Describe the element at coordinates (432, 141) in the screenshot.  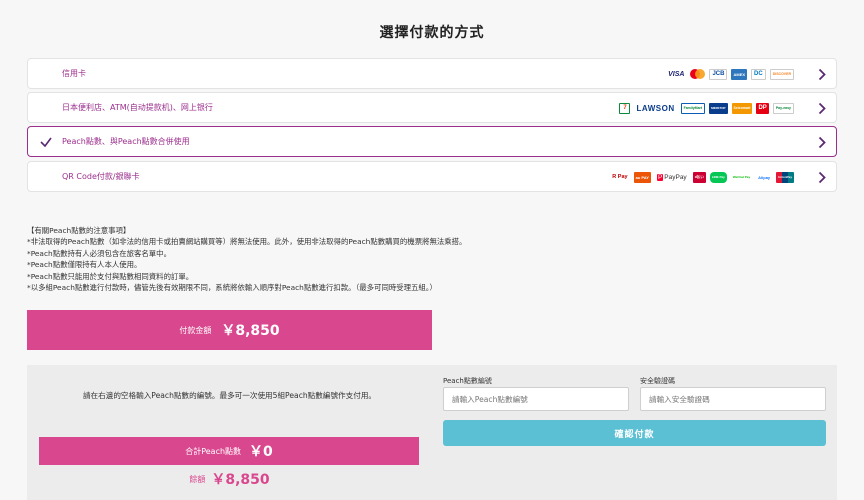
I see `method-peach-points: Peach點數、與Peach點數合併使用` at that location.